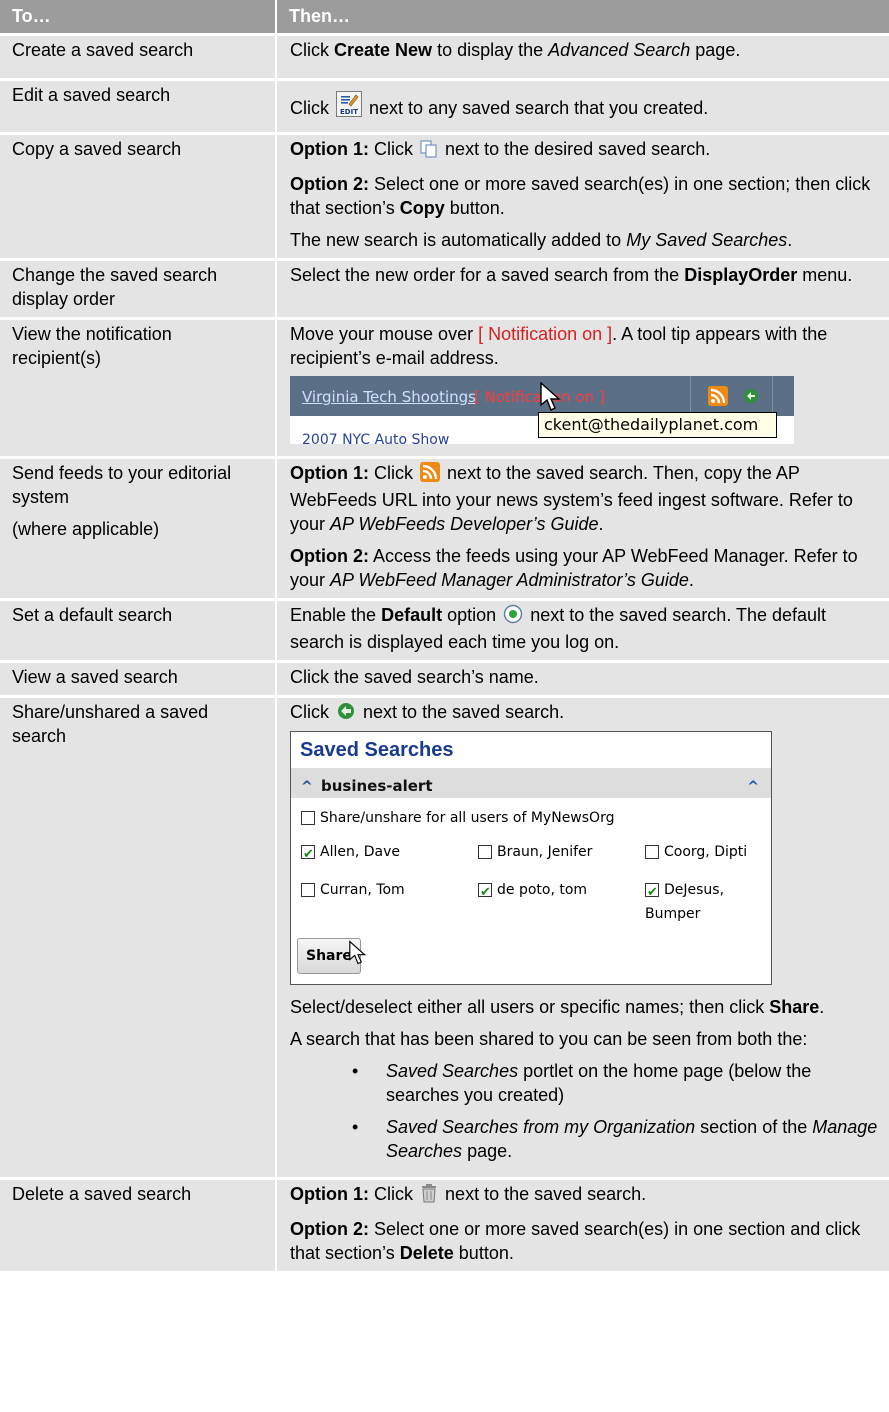 This screenshot has width=889, height=1412. I want to click on text: next to the saved search., so click(546, 1194).